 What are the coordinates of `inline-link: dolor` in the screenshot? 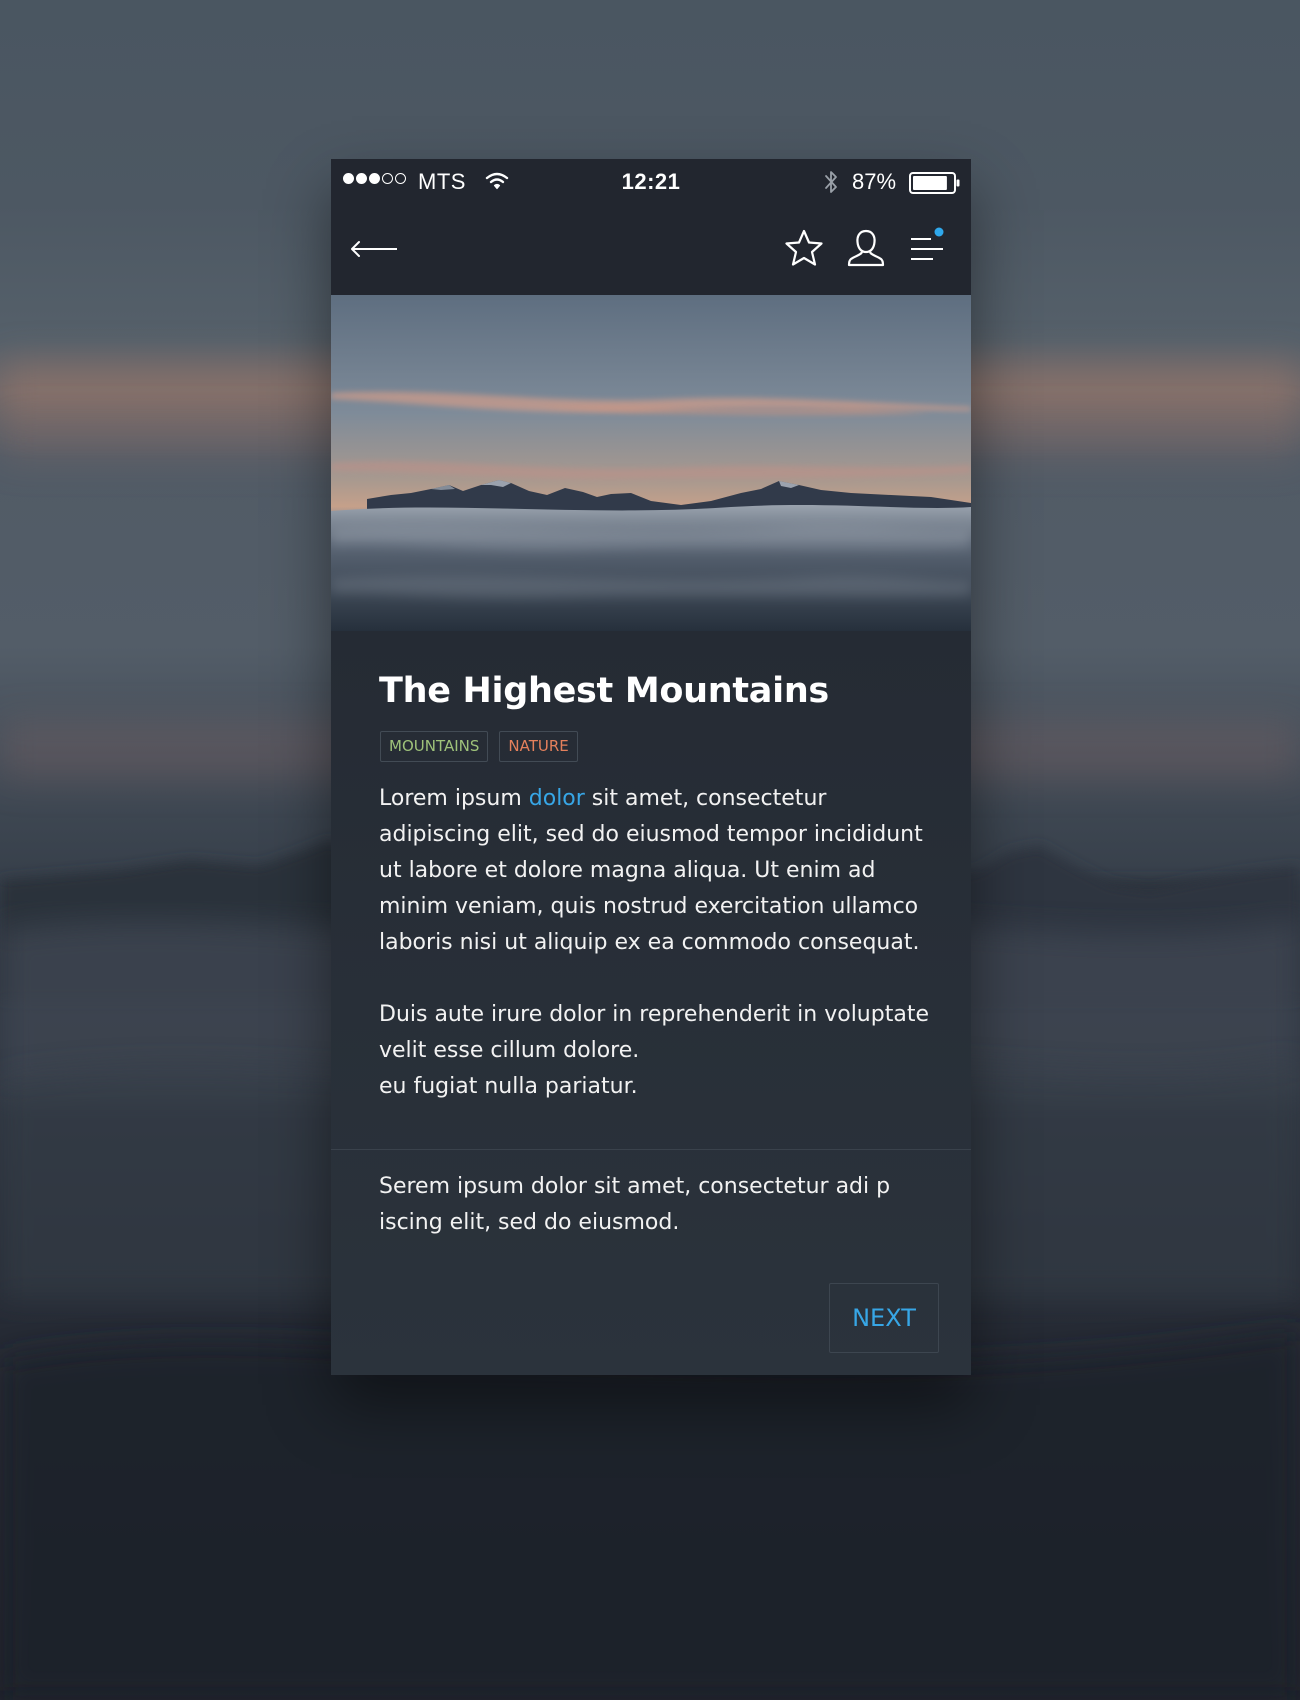 It's located at (557, 798).